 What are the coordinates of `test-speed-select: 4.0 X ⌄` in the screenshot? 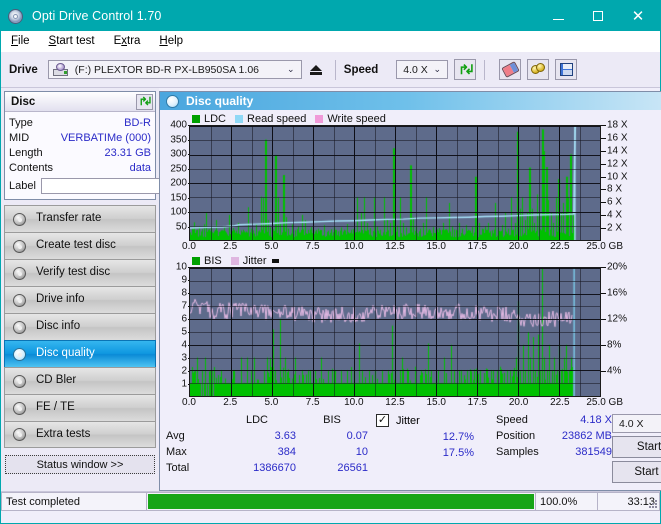 It's located at (636, 423).